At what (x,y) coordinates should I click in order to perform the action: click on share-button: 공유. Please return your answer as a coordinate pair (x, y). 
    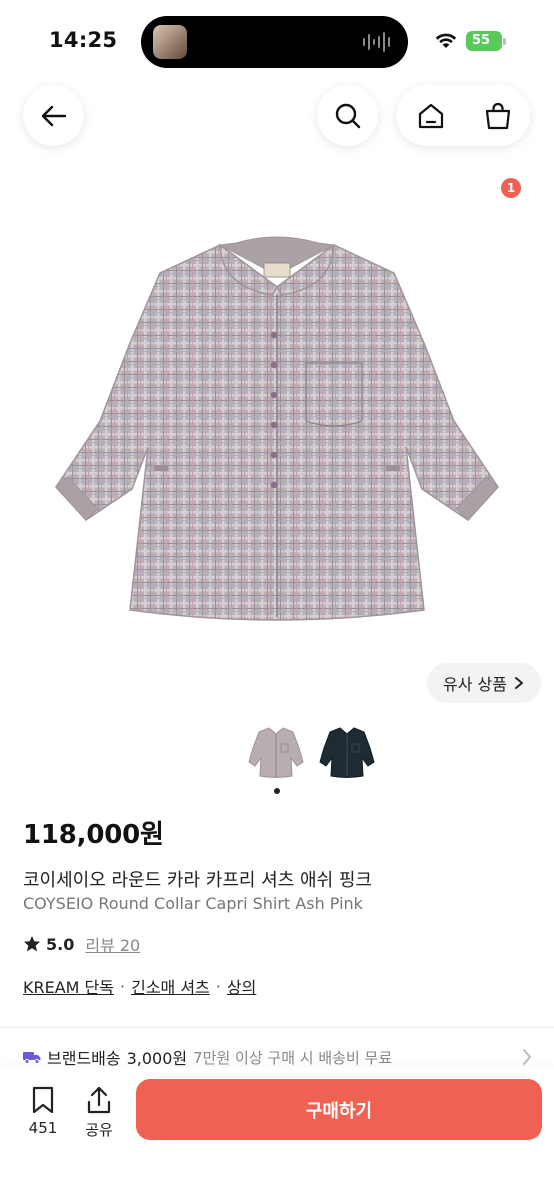
    Looking at the image, I should click on (99, 1112).